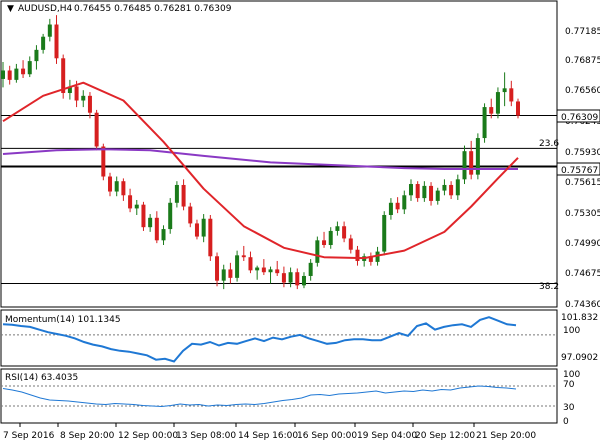  Describe the element at coordinates (582, 244) in the screenshot. I see `price-tick-label: 0.74990` at that location.